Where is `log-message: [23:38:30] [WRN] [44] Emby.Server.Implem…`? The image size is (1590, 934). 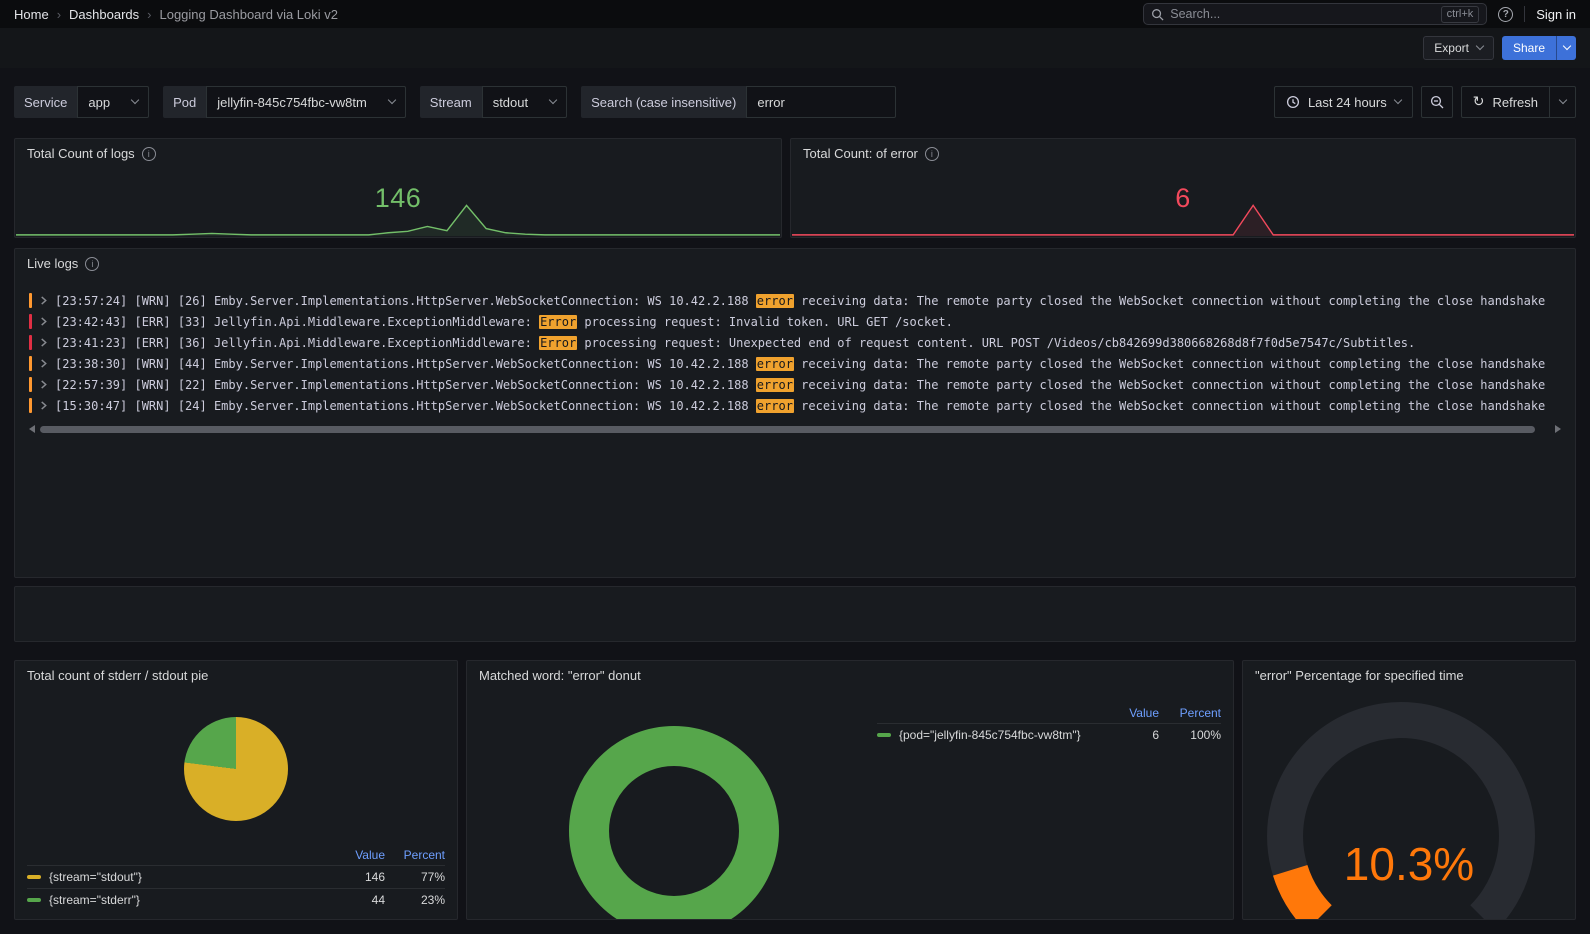
log-message: [23:38:30] [WRN] [44] Emby.Server.Implem… is located at coordinates (800, 363).